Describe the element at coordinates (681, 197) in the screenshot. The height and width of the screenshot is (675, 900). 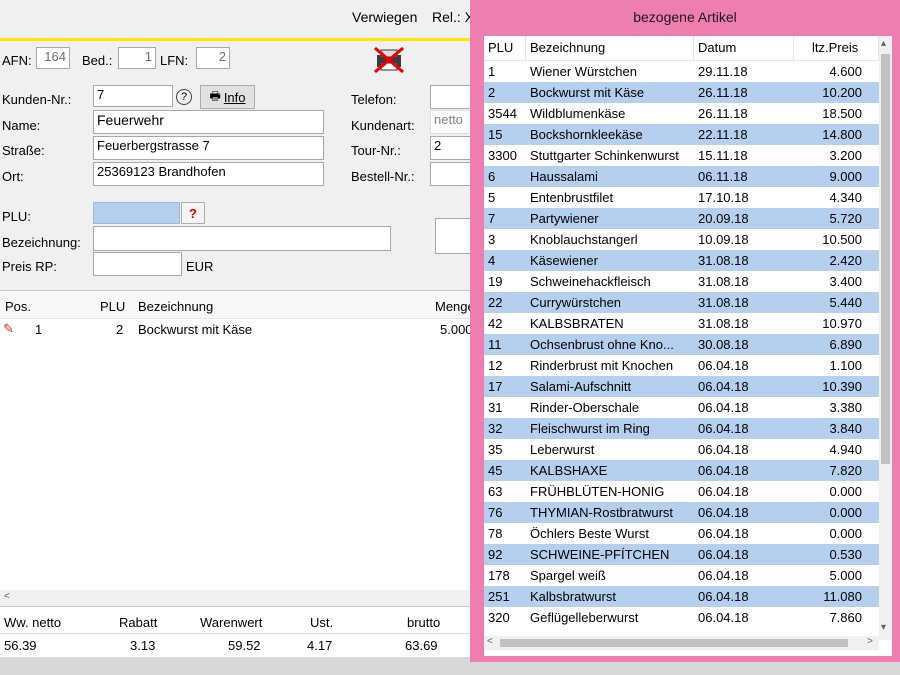
I see `table-row: 5 Entenbrustfilet 17.10.18 4.340` at that location.